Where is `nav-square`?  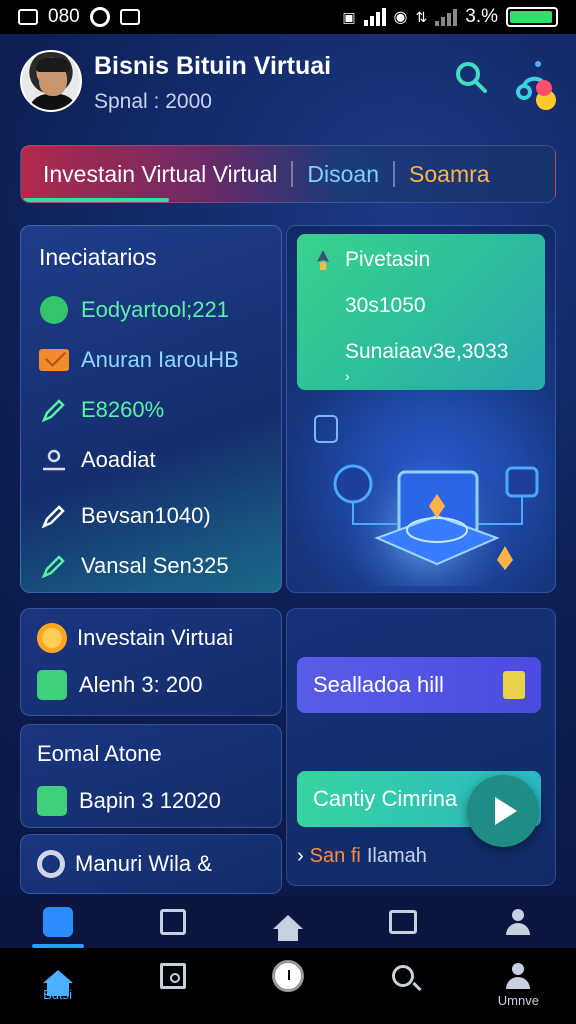
nav-square is located at coordinates (173, 986).